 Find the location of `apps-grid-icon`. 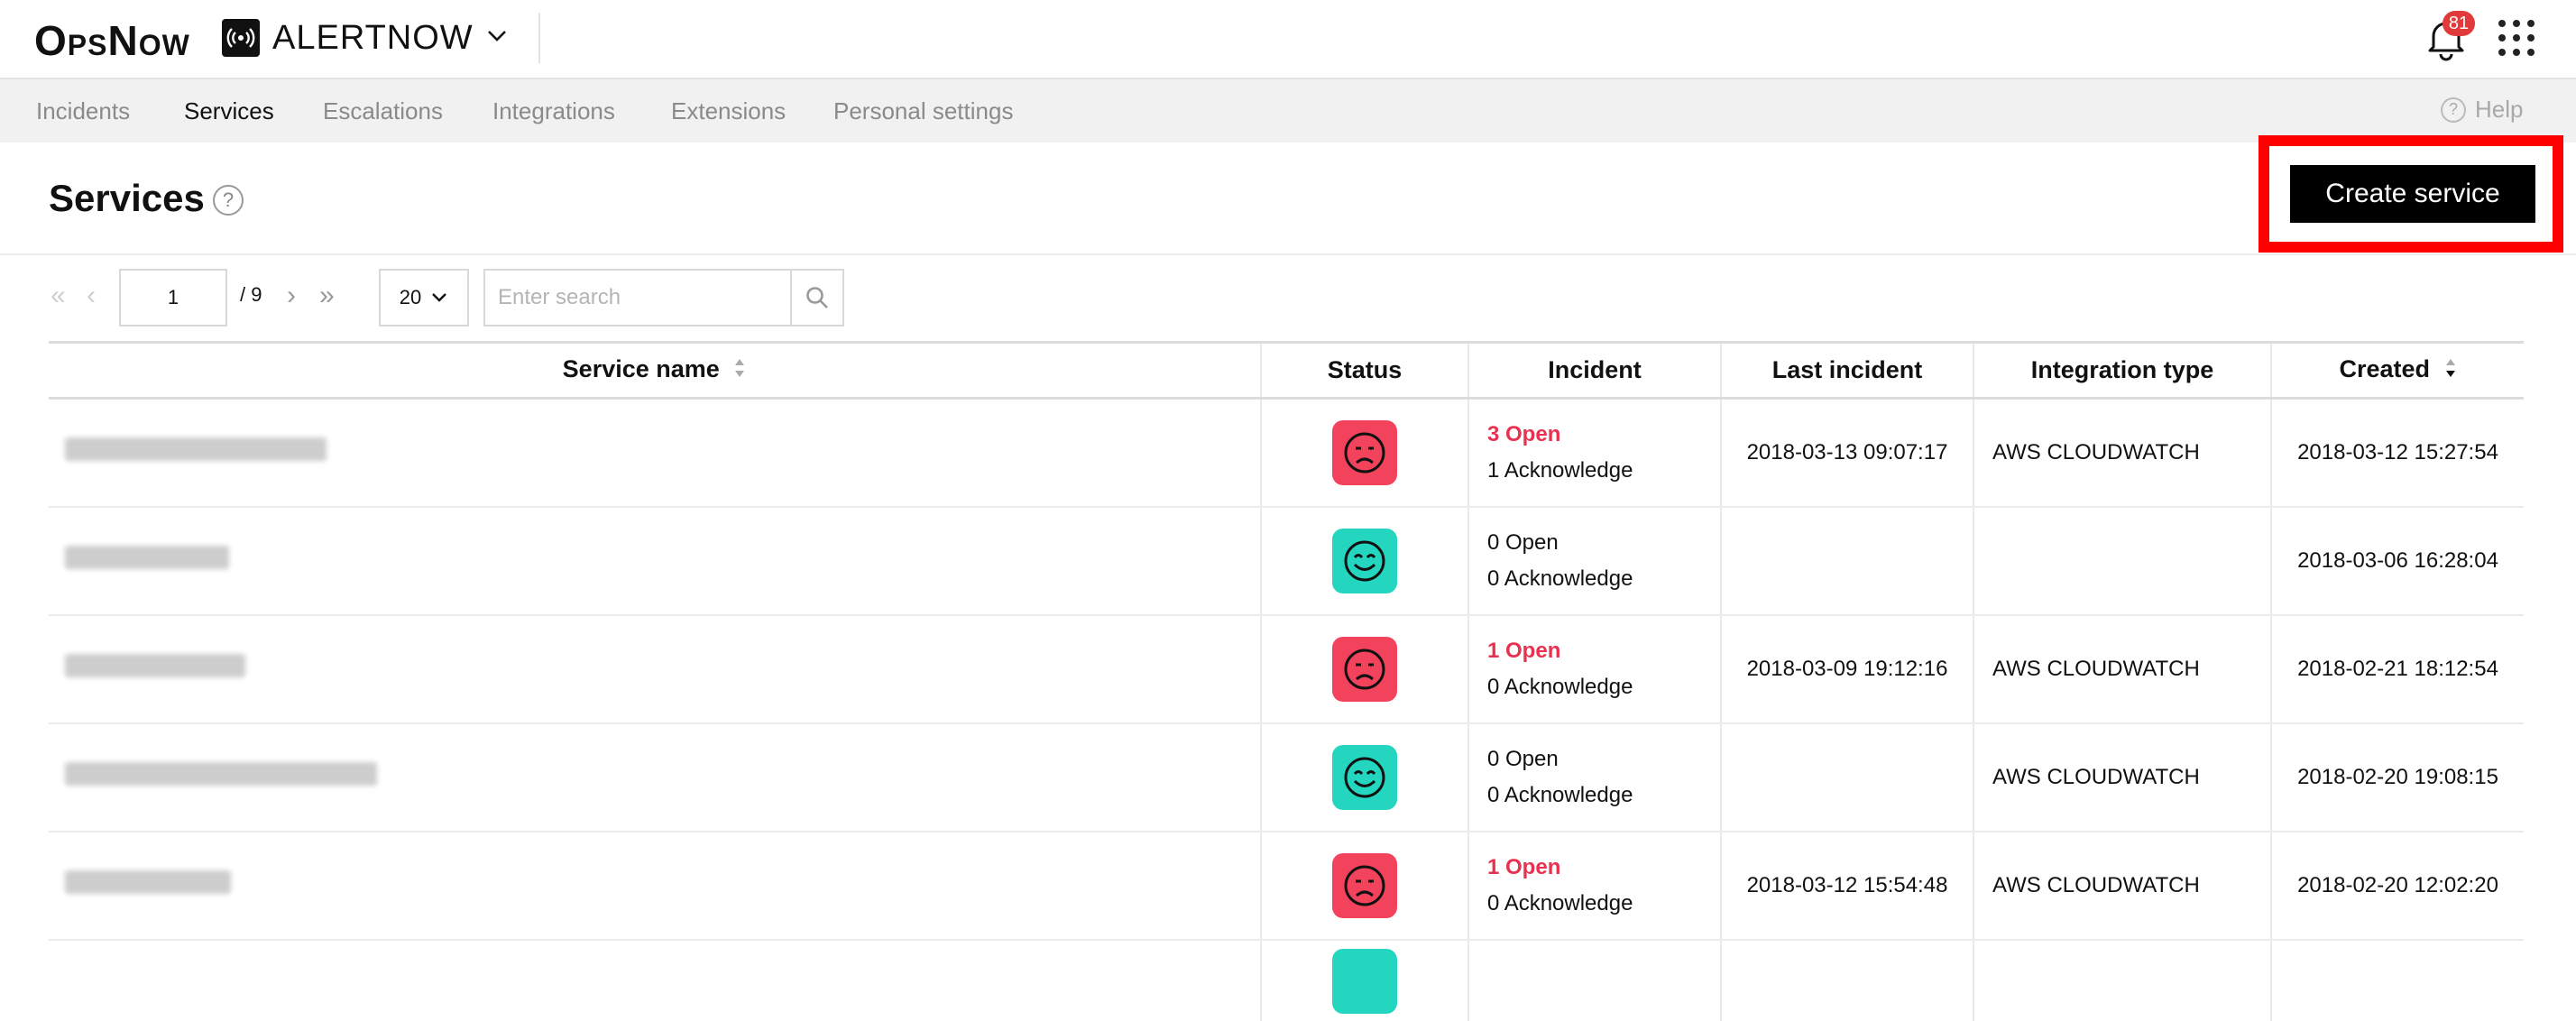

apps-grid-icon is located at coordinates (2517, 38).